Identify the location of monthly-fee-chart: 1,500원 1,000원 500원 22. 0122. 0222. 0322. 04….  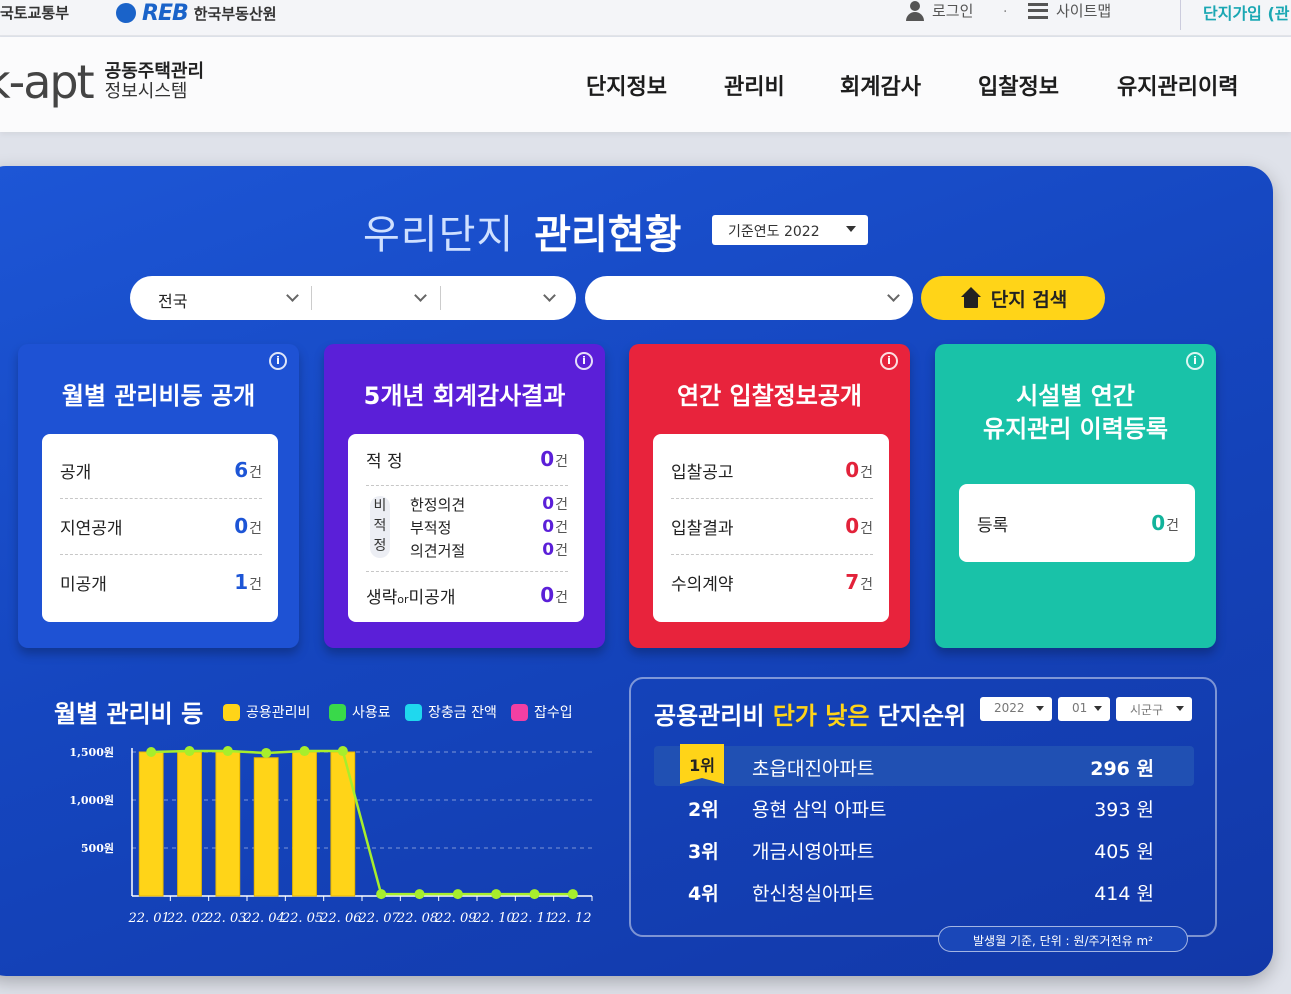
(331, 835).